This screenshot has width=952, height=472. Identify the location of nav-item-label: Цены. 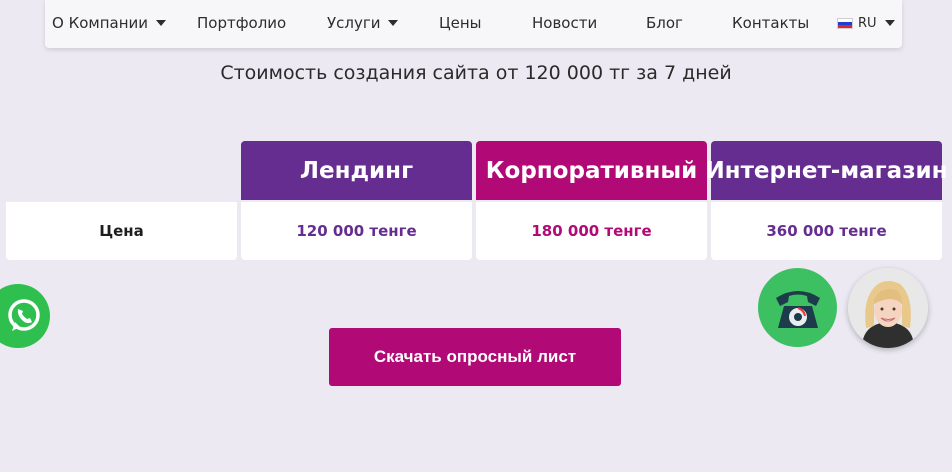
(460, 23).